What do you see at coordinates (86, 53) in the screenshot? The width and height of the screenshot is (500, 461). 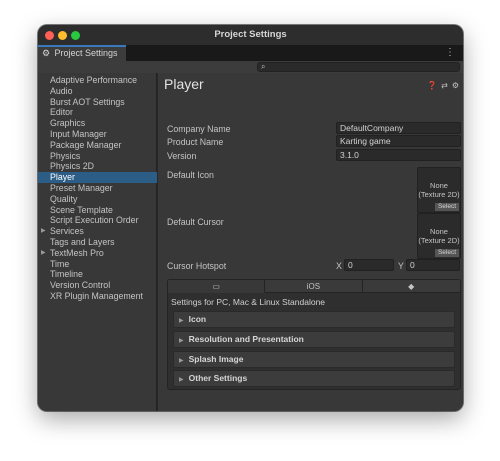 I see `tab-label: Project Settings` at bounding box center [86, 53].